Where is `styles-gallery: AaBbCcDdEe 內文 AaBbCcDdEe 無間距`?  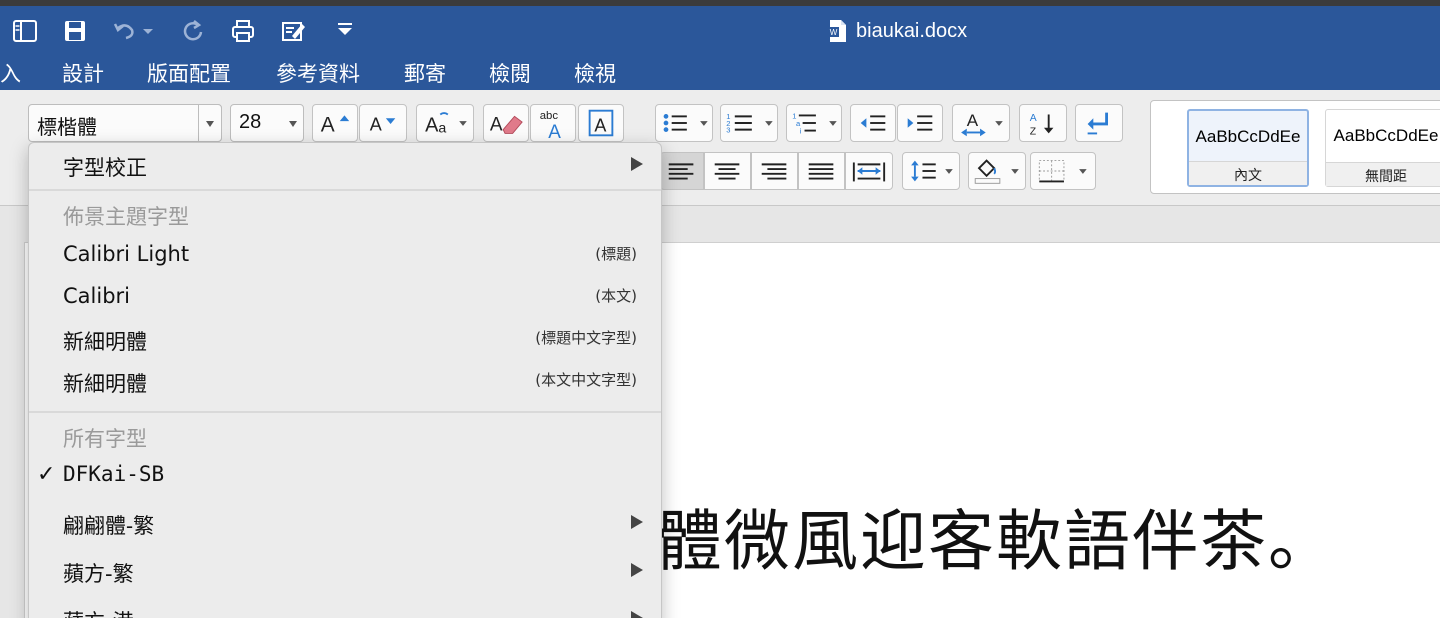
styles-gallery: AaBbCcDdEe 內文 AaBbCcDdEe 無間距 is located at coordinates (1295, 147).